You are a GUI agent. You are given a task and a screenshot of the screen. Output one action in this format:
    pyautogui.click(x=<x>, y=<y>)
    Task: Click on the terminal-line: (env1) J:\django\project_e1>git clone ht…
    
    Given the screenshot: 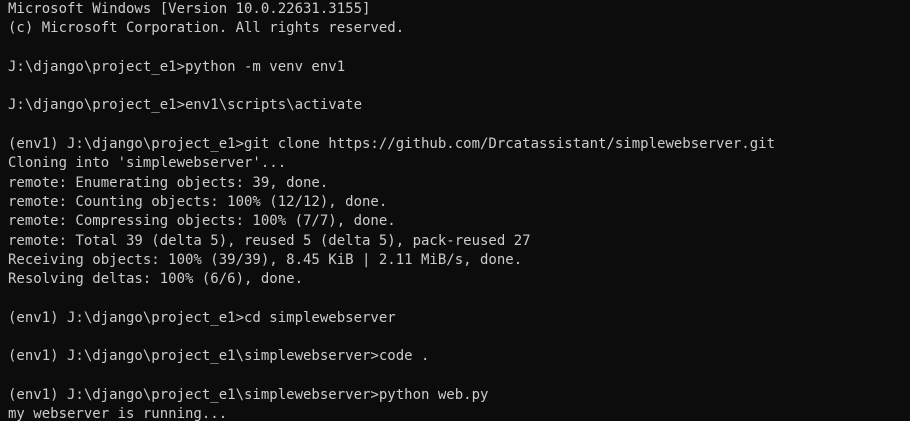 What is the action you would take?
    pyautogui.click(x=392, y=144)
    